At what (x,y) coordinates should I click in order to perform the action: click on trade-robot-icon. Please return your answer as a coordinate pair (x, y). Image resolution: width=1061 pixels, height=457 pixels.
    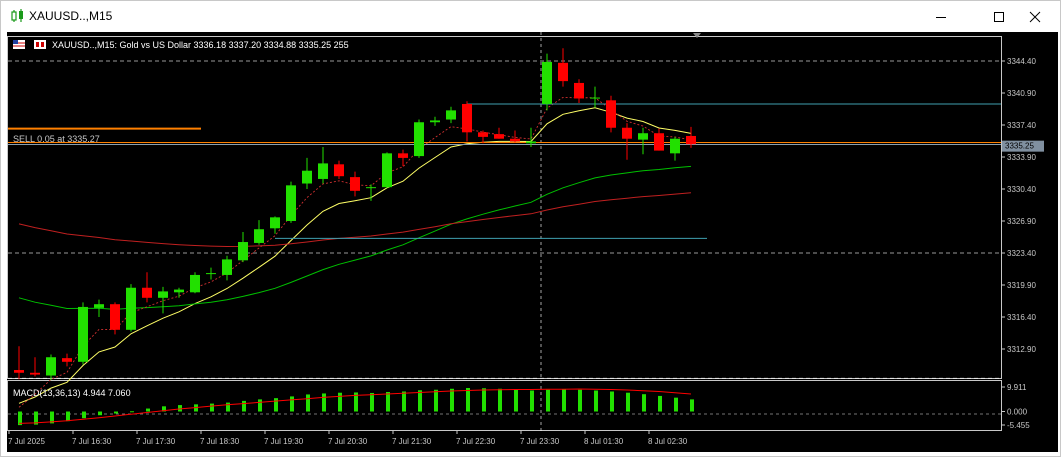
    Looking at the image, I should click on (40, 44).